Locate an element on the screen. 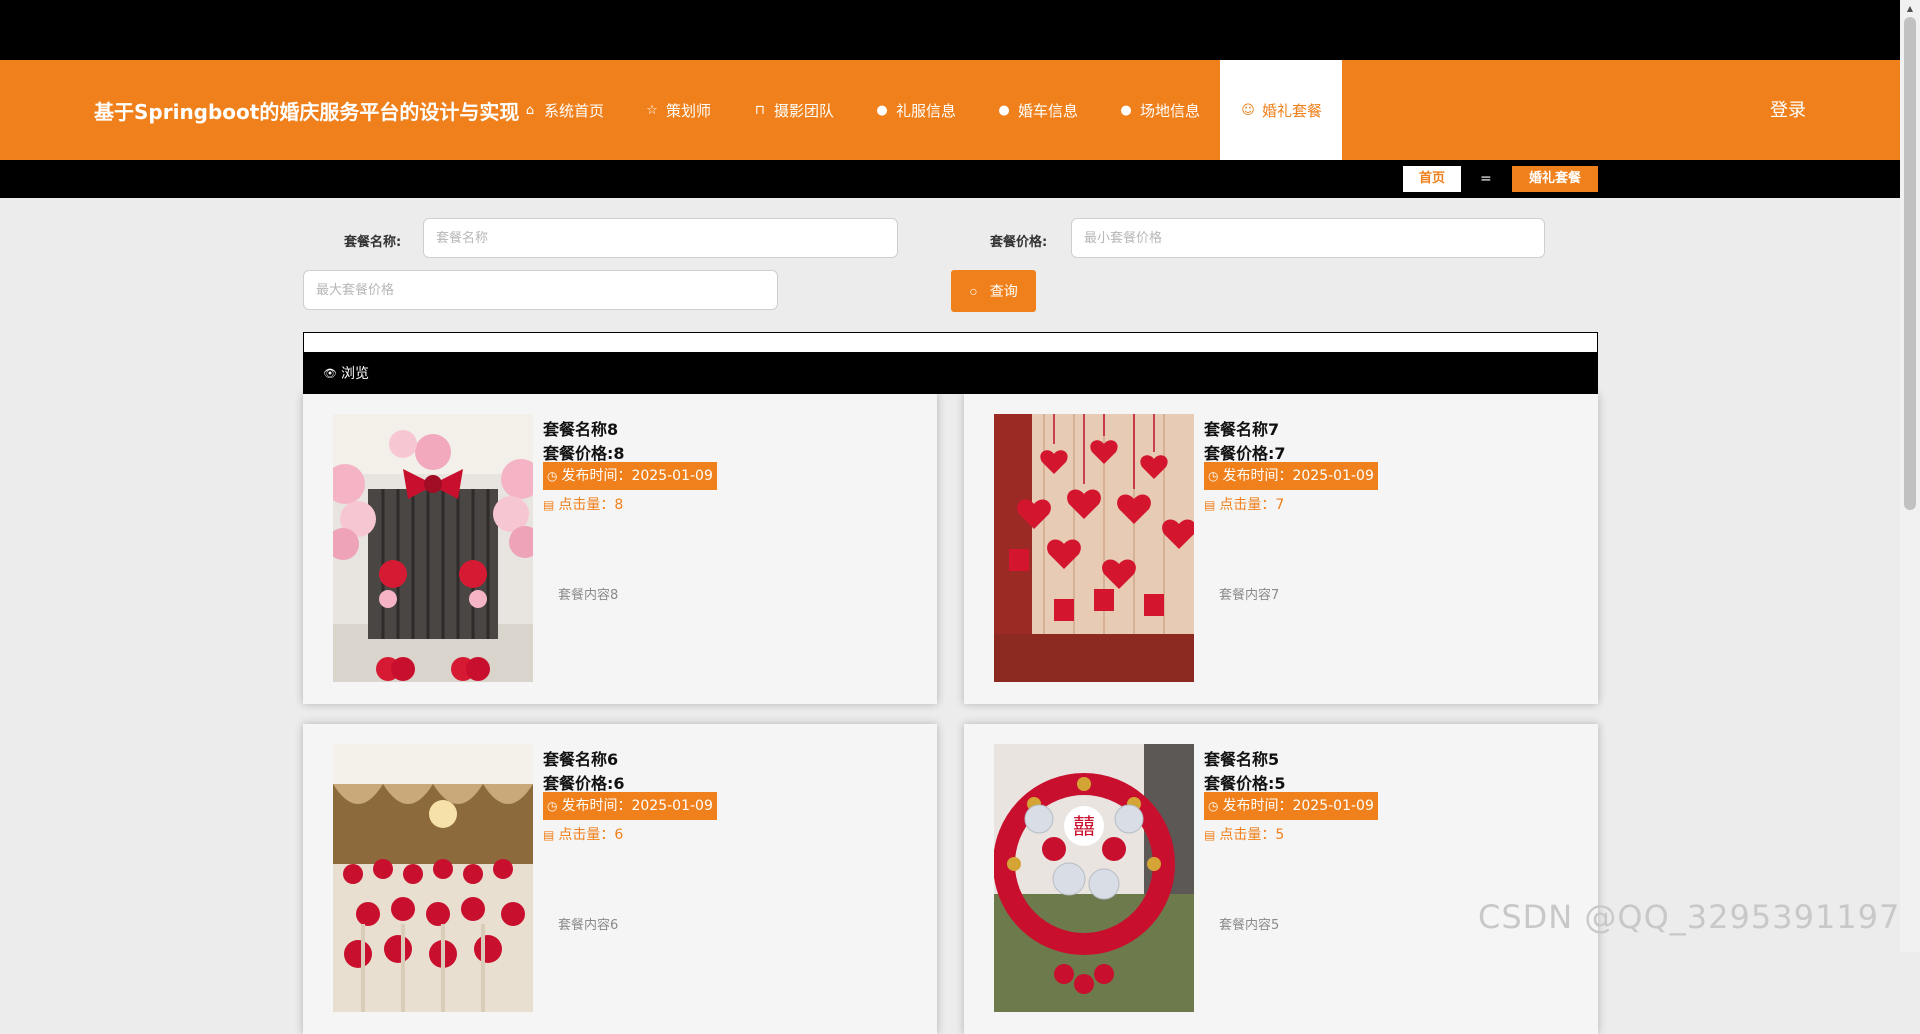  package-price: 套餐价格:5 is located at coordinates (1245, 783).